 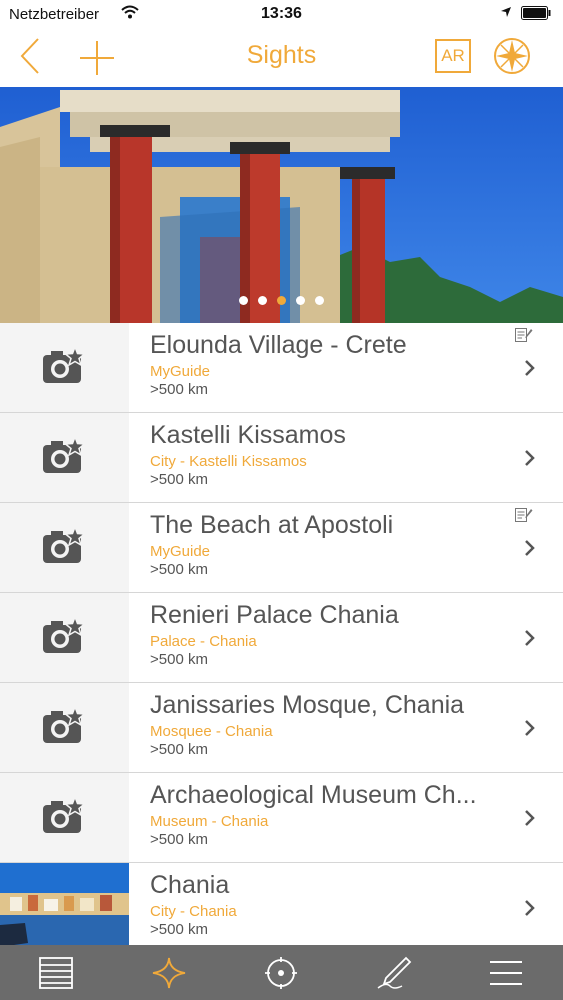 What do you see at coordinates (203, 641) in the screenshot?
I see `item-category: Palace - Chania` at bounding box center [203, 641].